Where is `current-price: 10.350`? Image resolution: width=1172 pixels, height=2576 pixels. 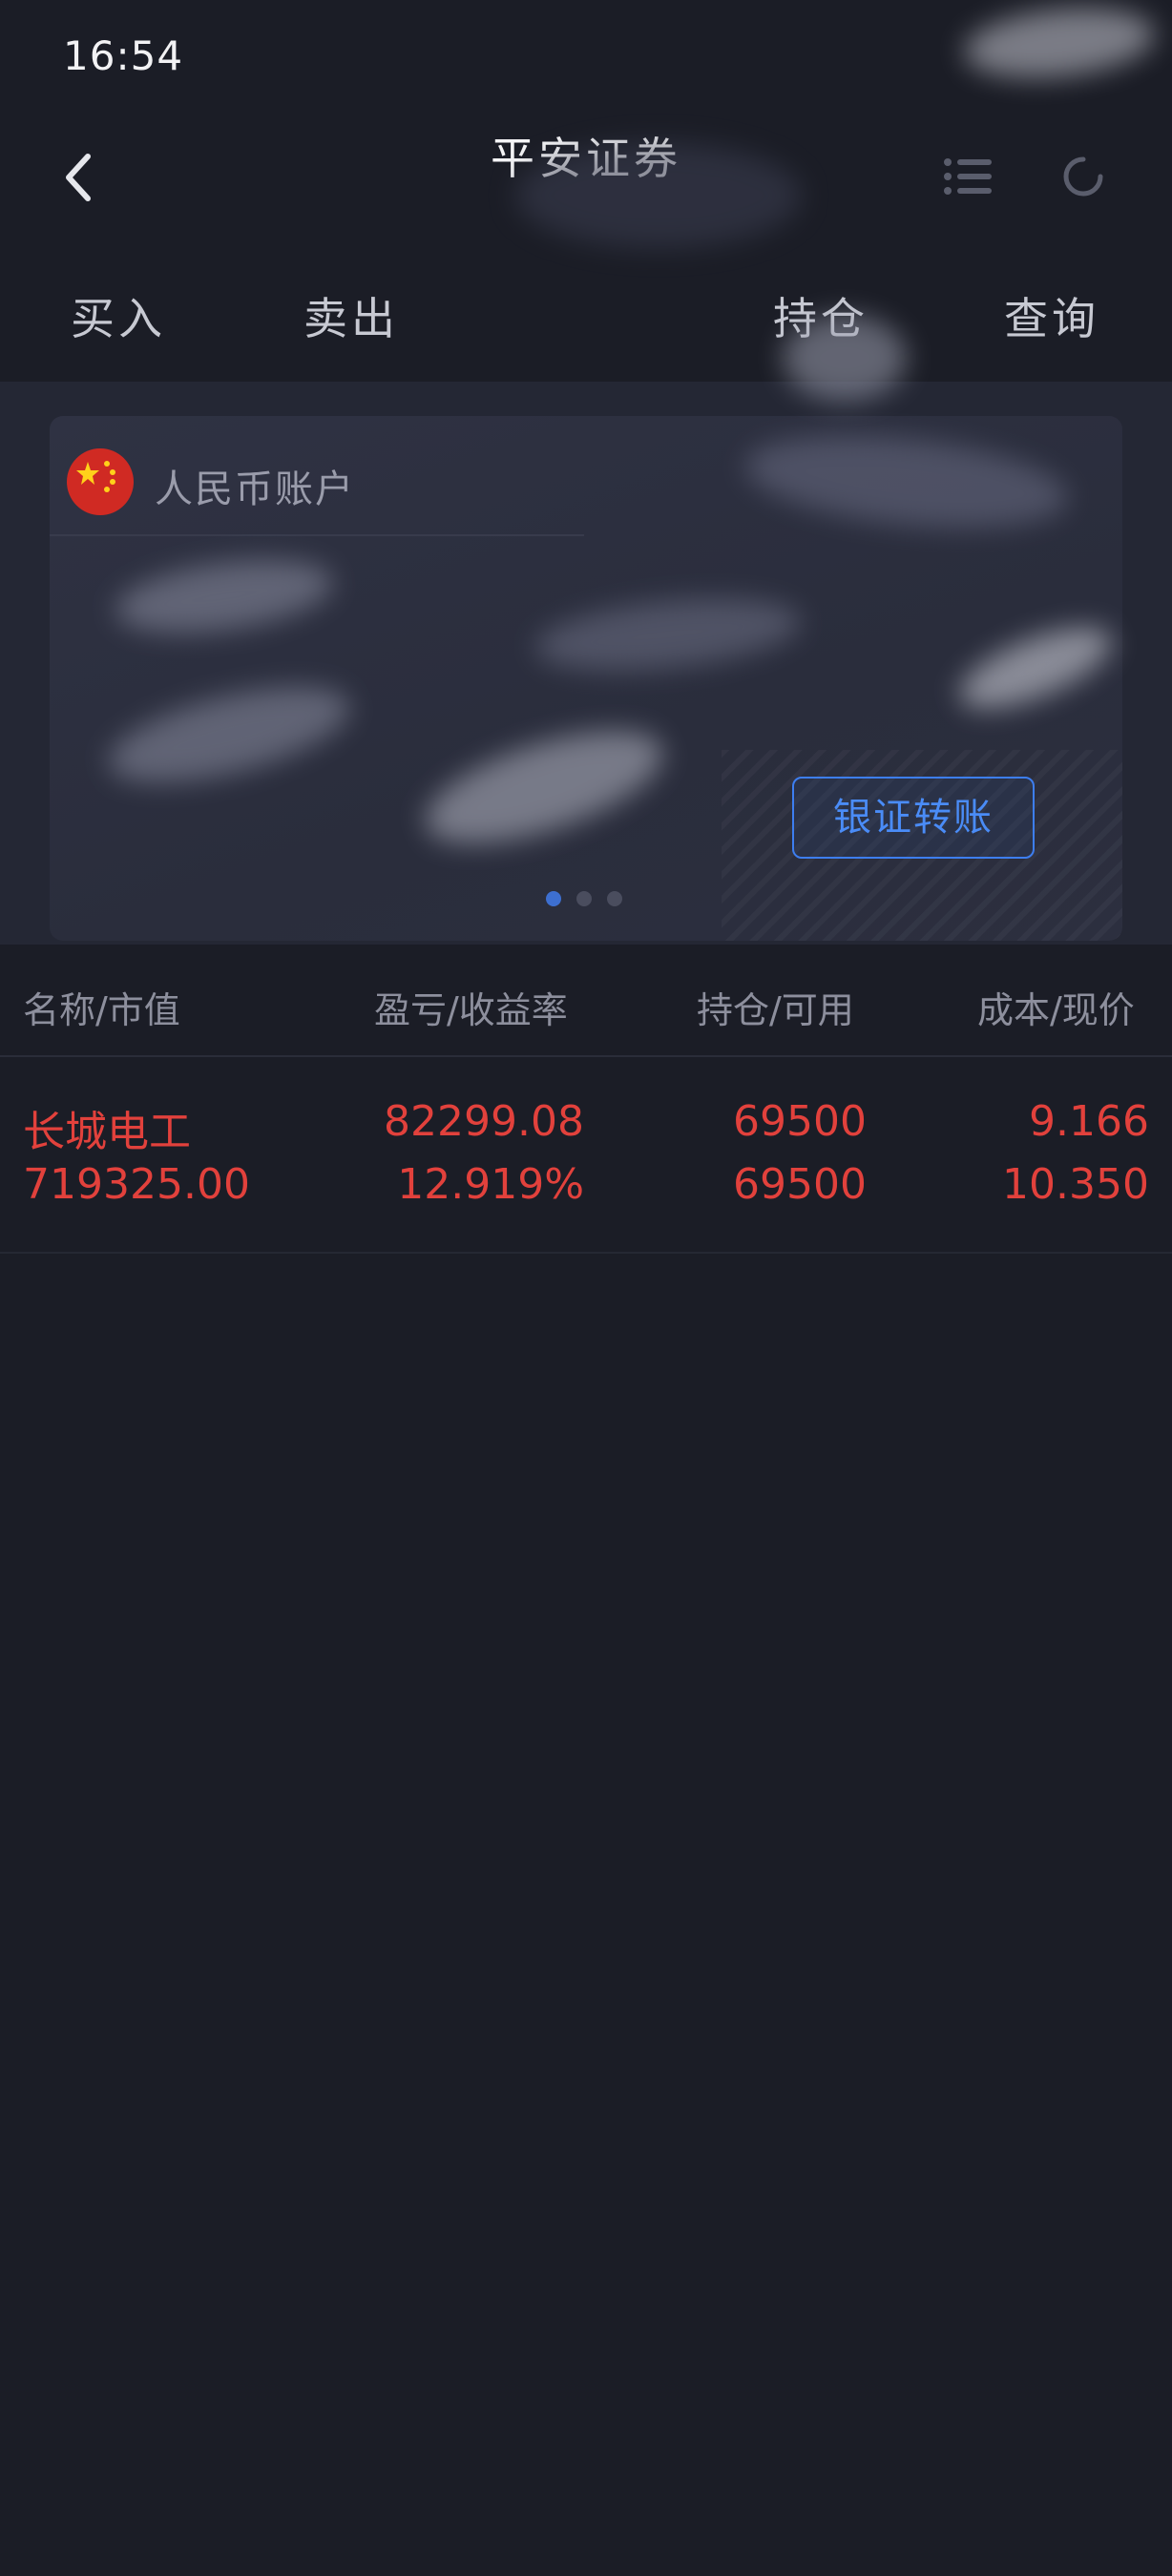 current-price: 10.350 is located at coordinates (1075, 1184).